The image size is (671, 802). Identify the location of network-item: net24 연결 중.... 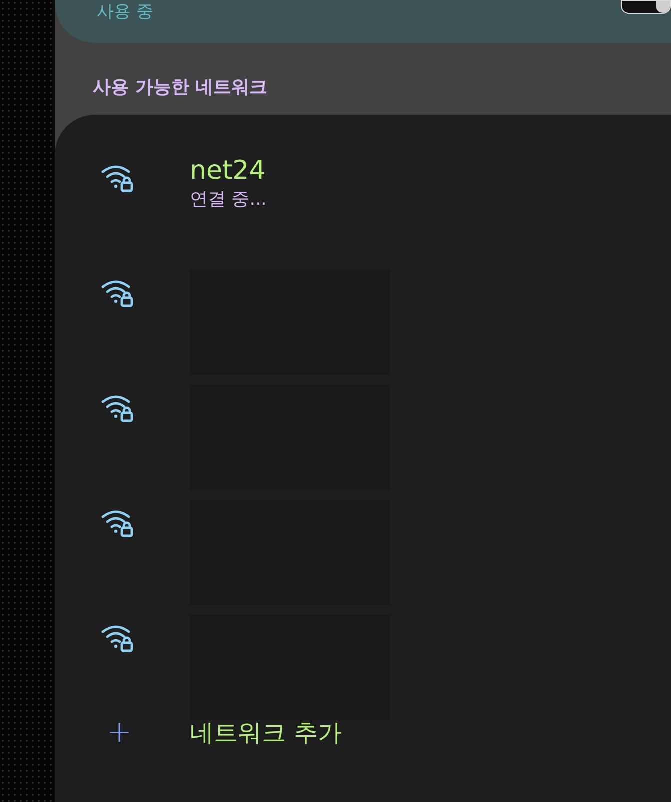
(363, 212).